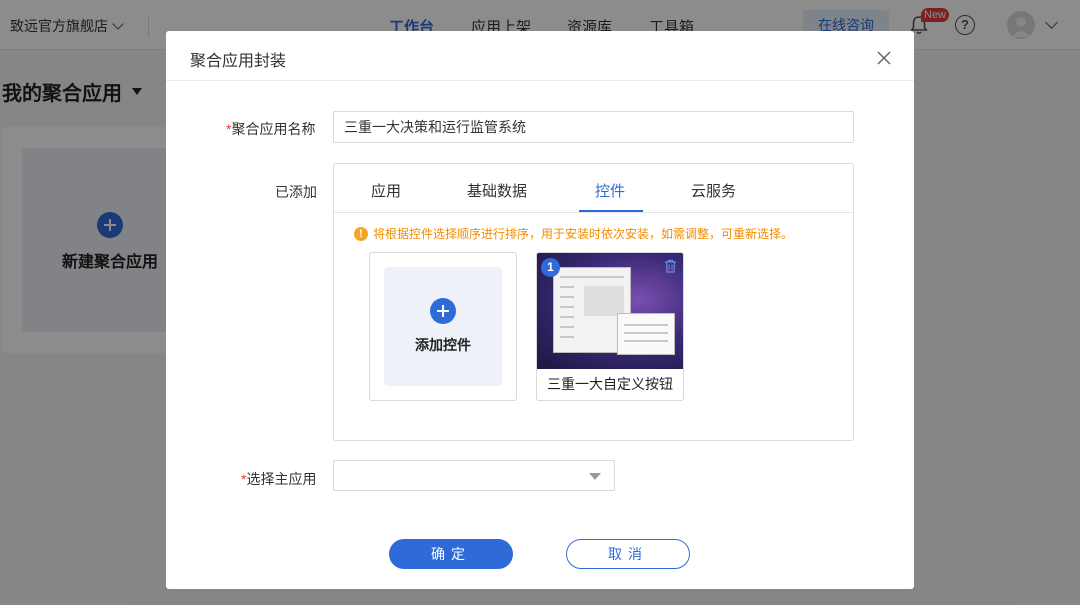  Describe the element at coordinates (386, 190) in the screenshot. I see `tab-apps: 应用` at that location.